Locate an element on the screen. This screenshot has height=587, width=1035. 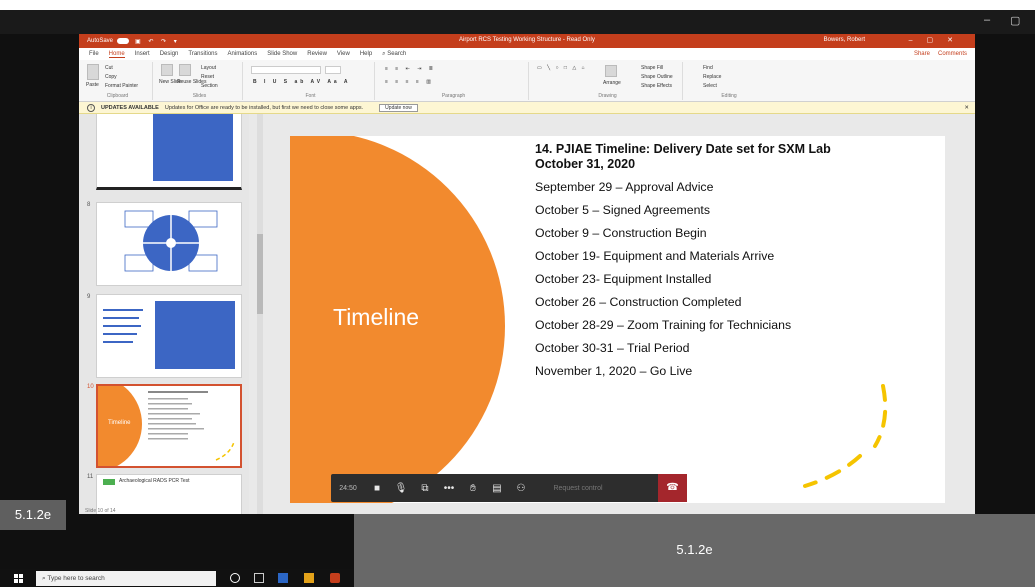
tab-design: Design is located at coordinates (169, 54).